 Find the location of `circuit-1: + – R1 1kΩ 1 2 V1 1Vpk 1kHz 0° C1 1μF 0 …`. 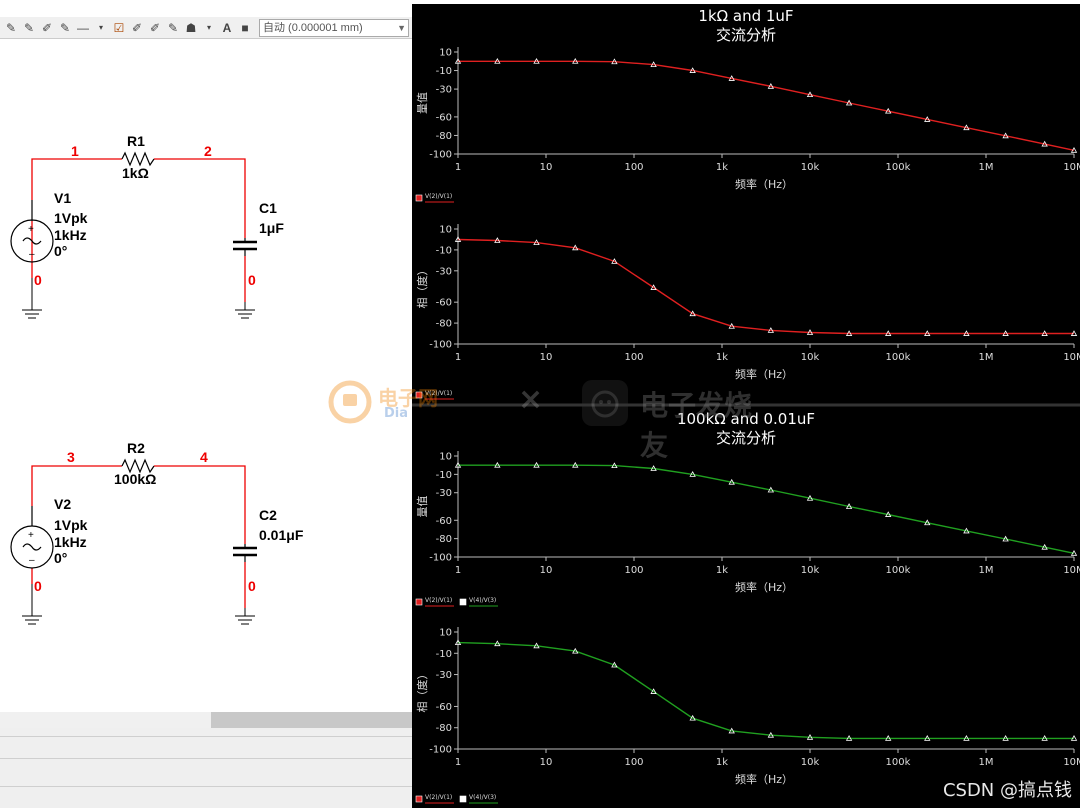

circuit-1: + – R1 1kΩ 1 2 V1 1Vpk 1kHz 0° C1 1μF 0 … is located at coordinates (147, 226).